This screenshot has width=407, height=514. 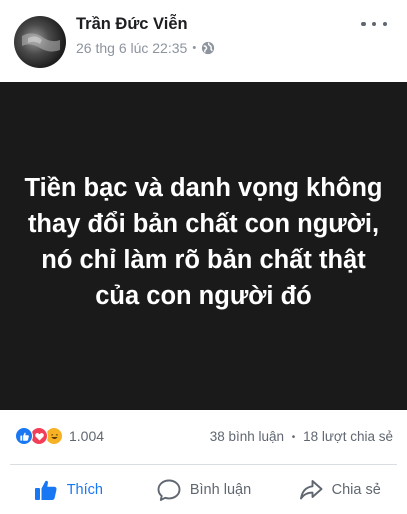 What do you see at coordinates (131, 48) in the screenshot?
I see `post-timestamp: 26 thg 6 lúc 22:35` at bounding box center [131, 48].